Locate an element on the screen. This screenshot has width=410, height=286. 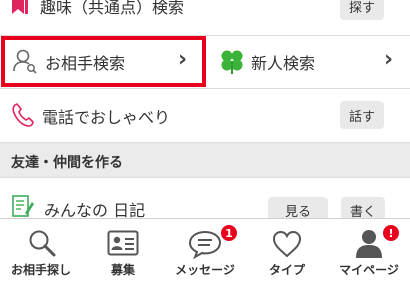
tab-messages: 1 メッセージ is located at coordinates (205, 252).